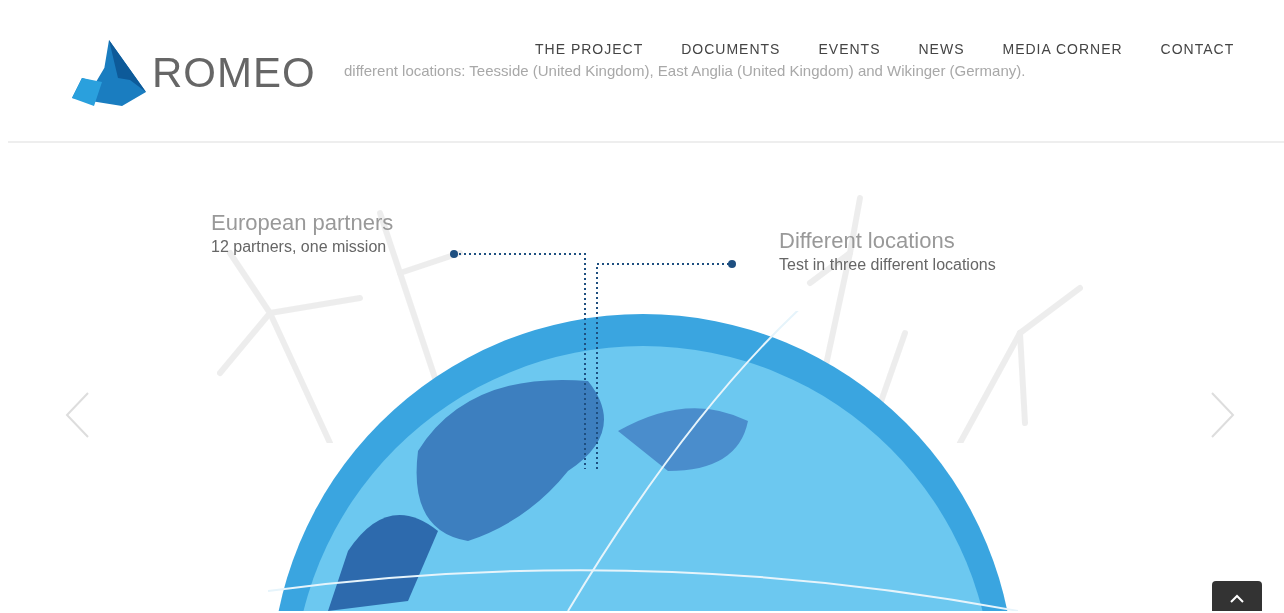 This screenshot has height=613, width=1284. What do you see at coordinates (589, 50) in the screenshot?
I see `nav-link: THE PROJECT` at bounding box center [589, 50].